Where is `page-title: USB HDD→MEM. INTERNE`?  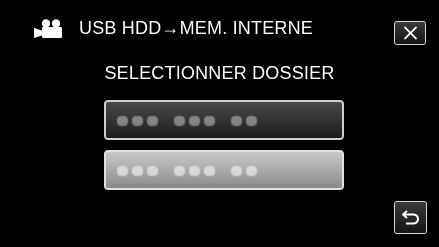 page-title: USB HDD→MEM. INTERNE is located at coordinates (196, 28).